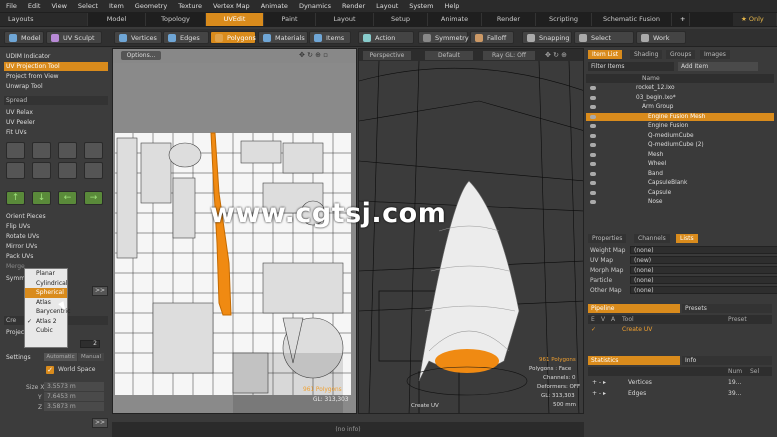 This screenshot has width=777, height=437. I want to click on item-row: Q-mediumCube (2), so click(680, 145).